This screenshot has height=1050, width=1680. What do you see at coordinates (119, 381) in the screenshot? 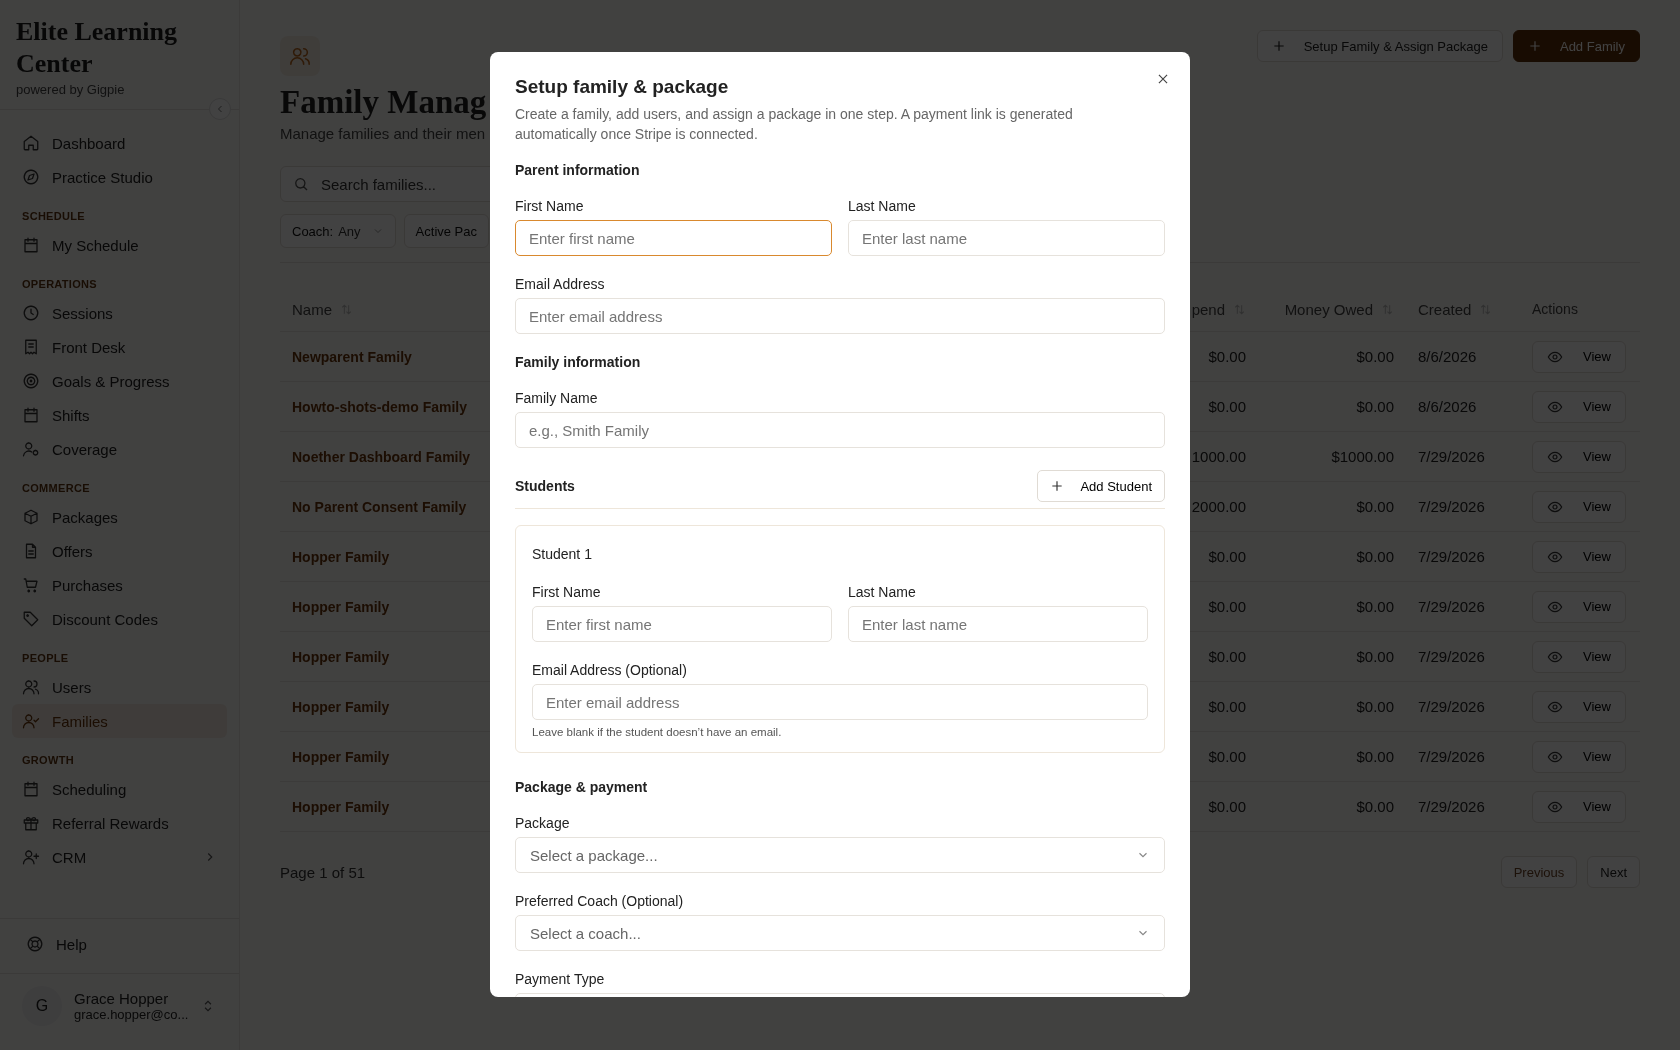
I see `nav-item: Goals & Progress` at bounding box center [119, 381].